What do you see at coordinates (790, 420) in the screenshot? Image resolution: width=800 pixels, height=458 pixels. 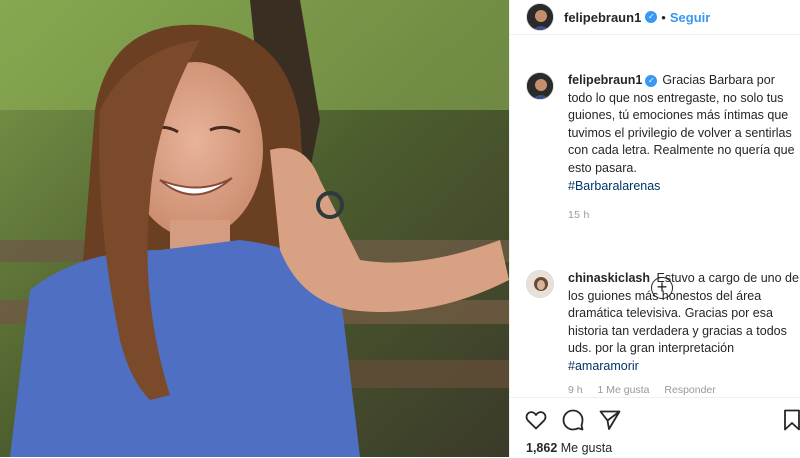 I see `bookmark-icon` at bounding box center [790, 420].